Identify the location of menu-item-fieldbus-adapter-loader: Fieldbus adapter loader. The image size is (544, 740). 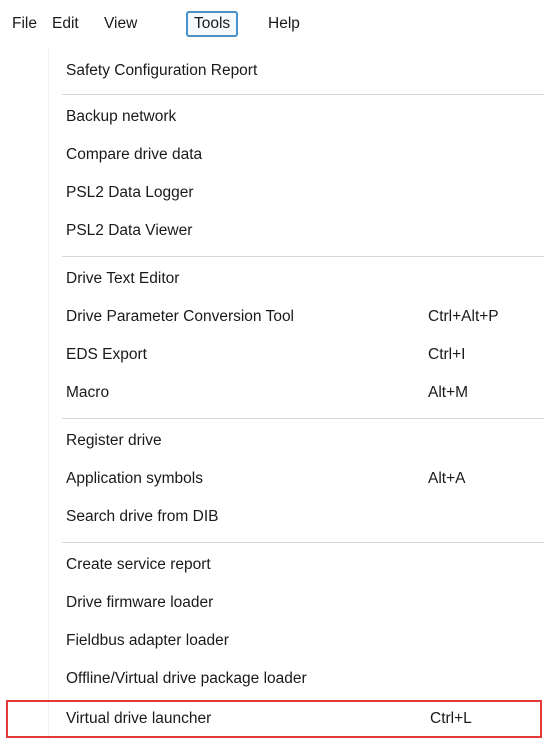
(296, 641).